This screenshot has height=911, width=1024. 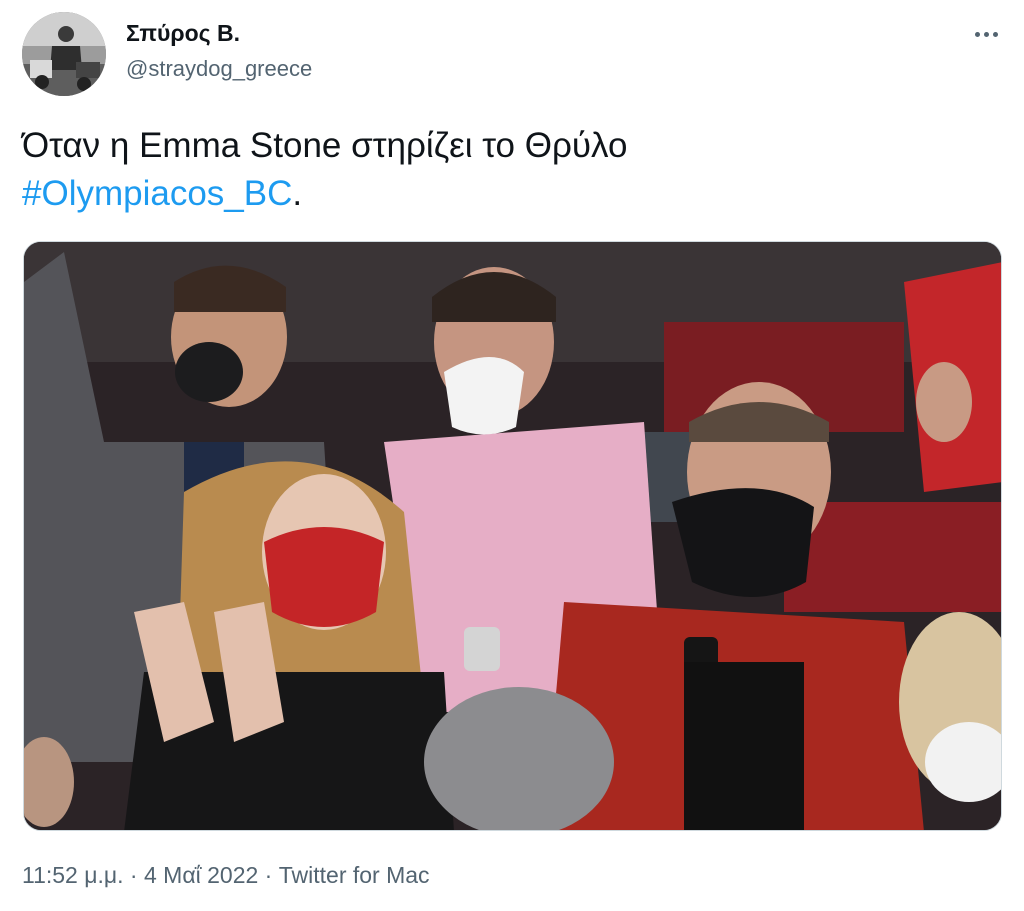 What do you see at coordinates (157, 193) in the screenshot?
I see `hashtag-link: #Olympiacos_BC` at bounding box center [157, 193].